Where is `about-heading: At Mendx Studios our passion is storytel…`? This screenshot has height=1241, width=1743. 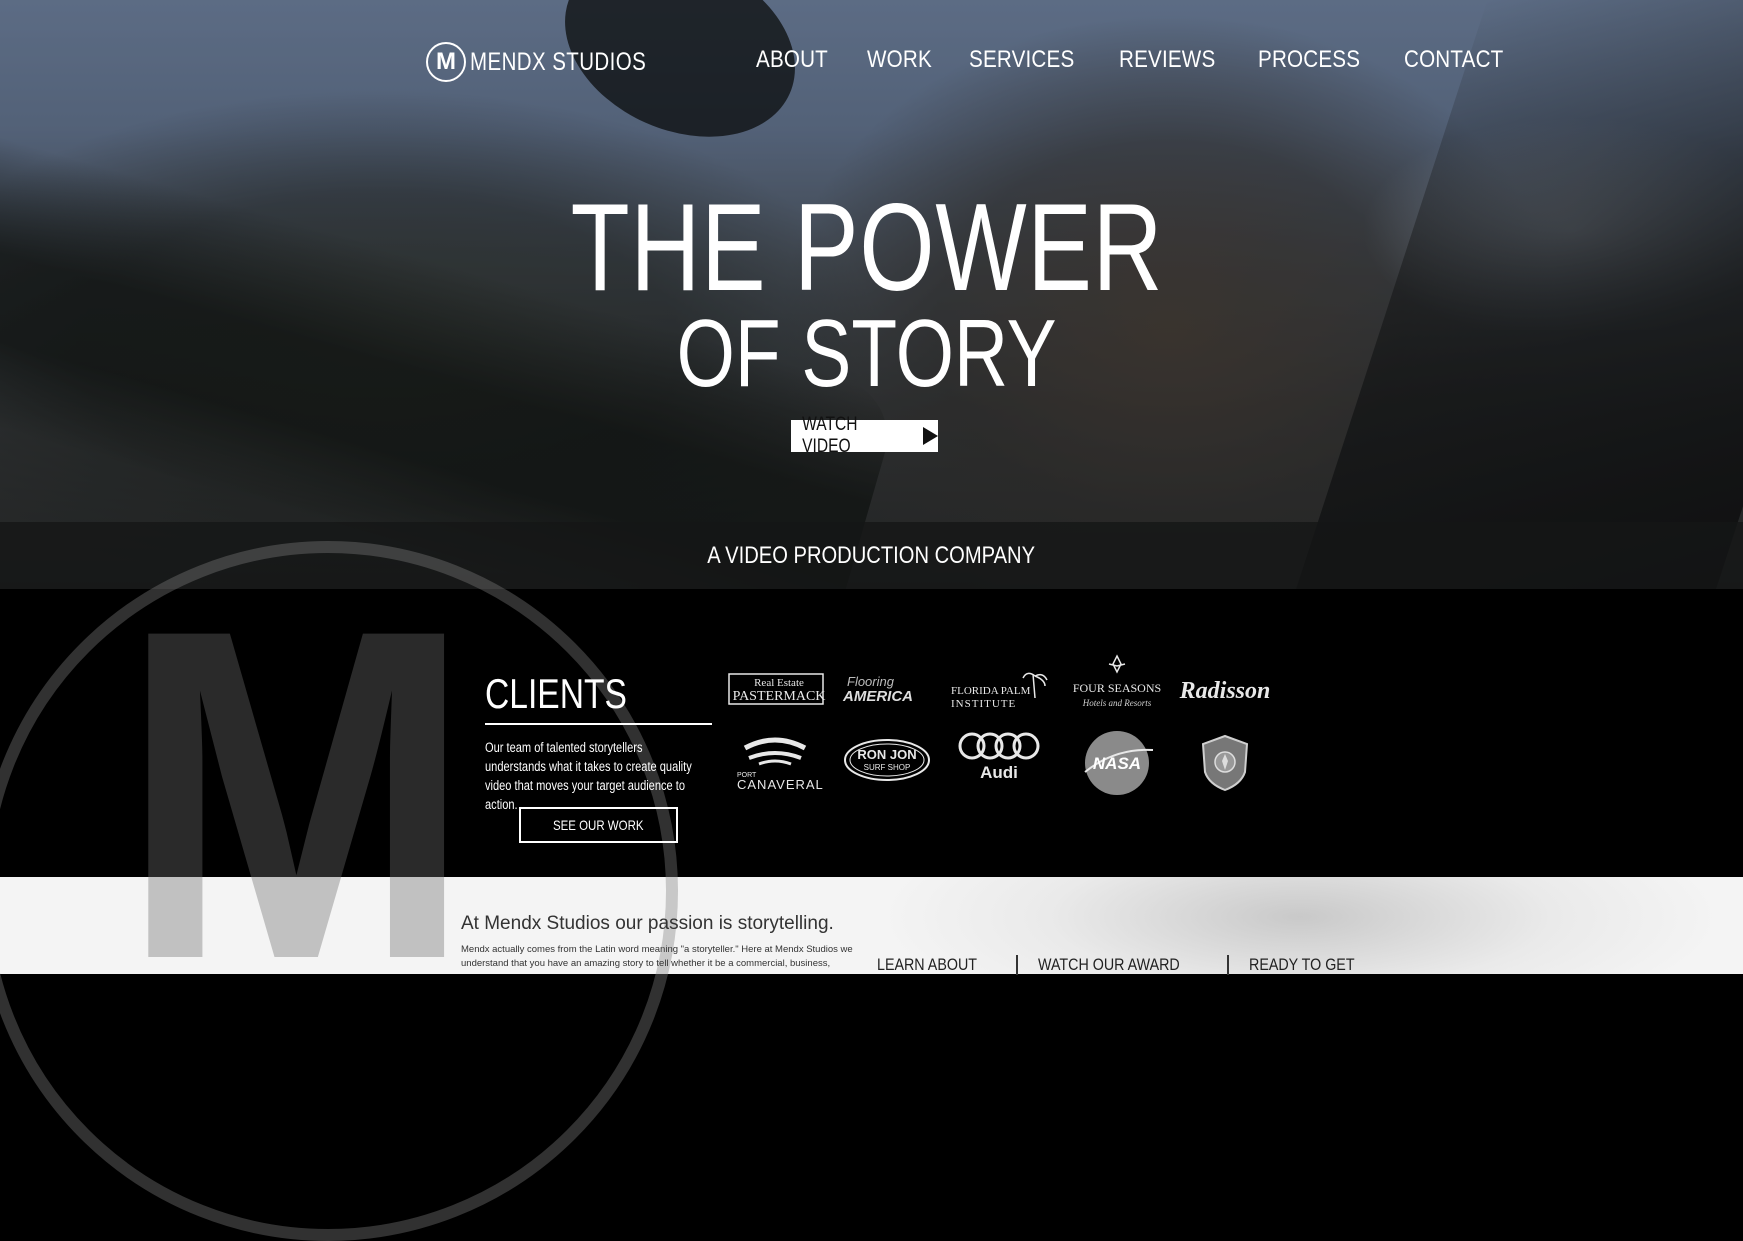 about-heading: At Mendx Studios our passion is storytel… is located at coordinates (647, 923).